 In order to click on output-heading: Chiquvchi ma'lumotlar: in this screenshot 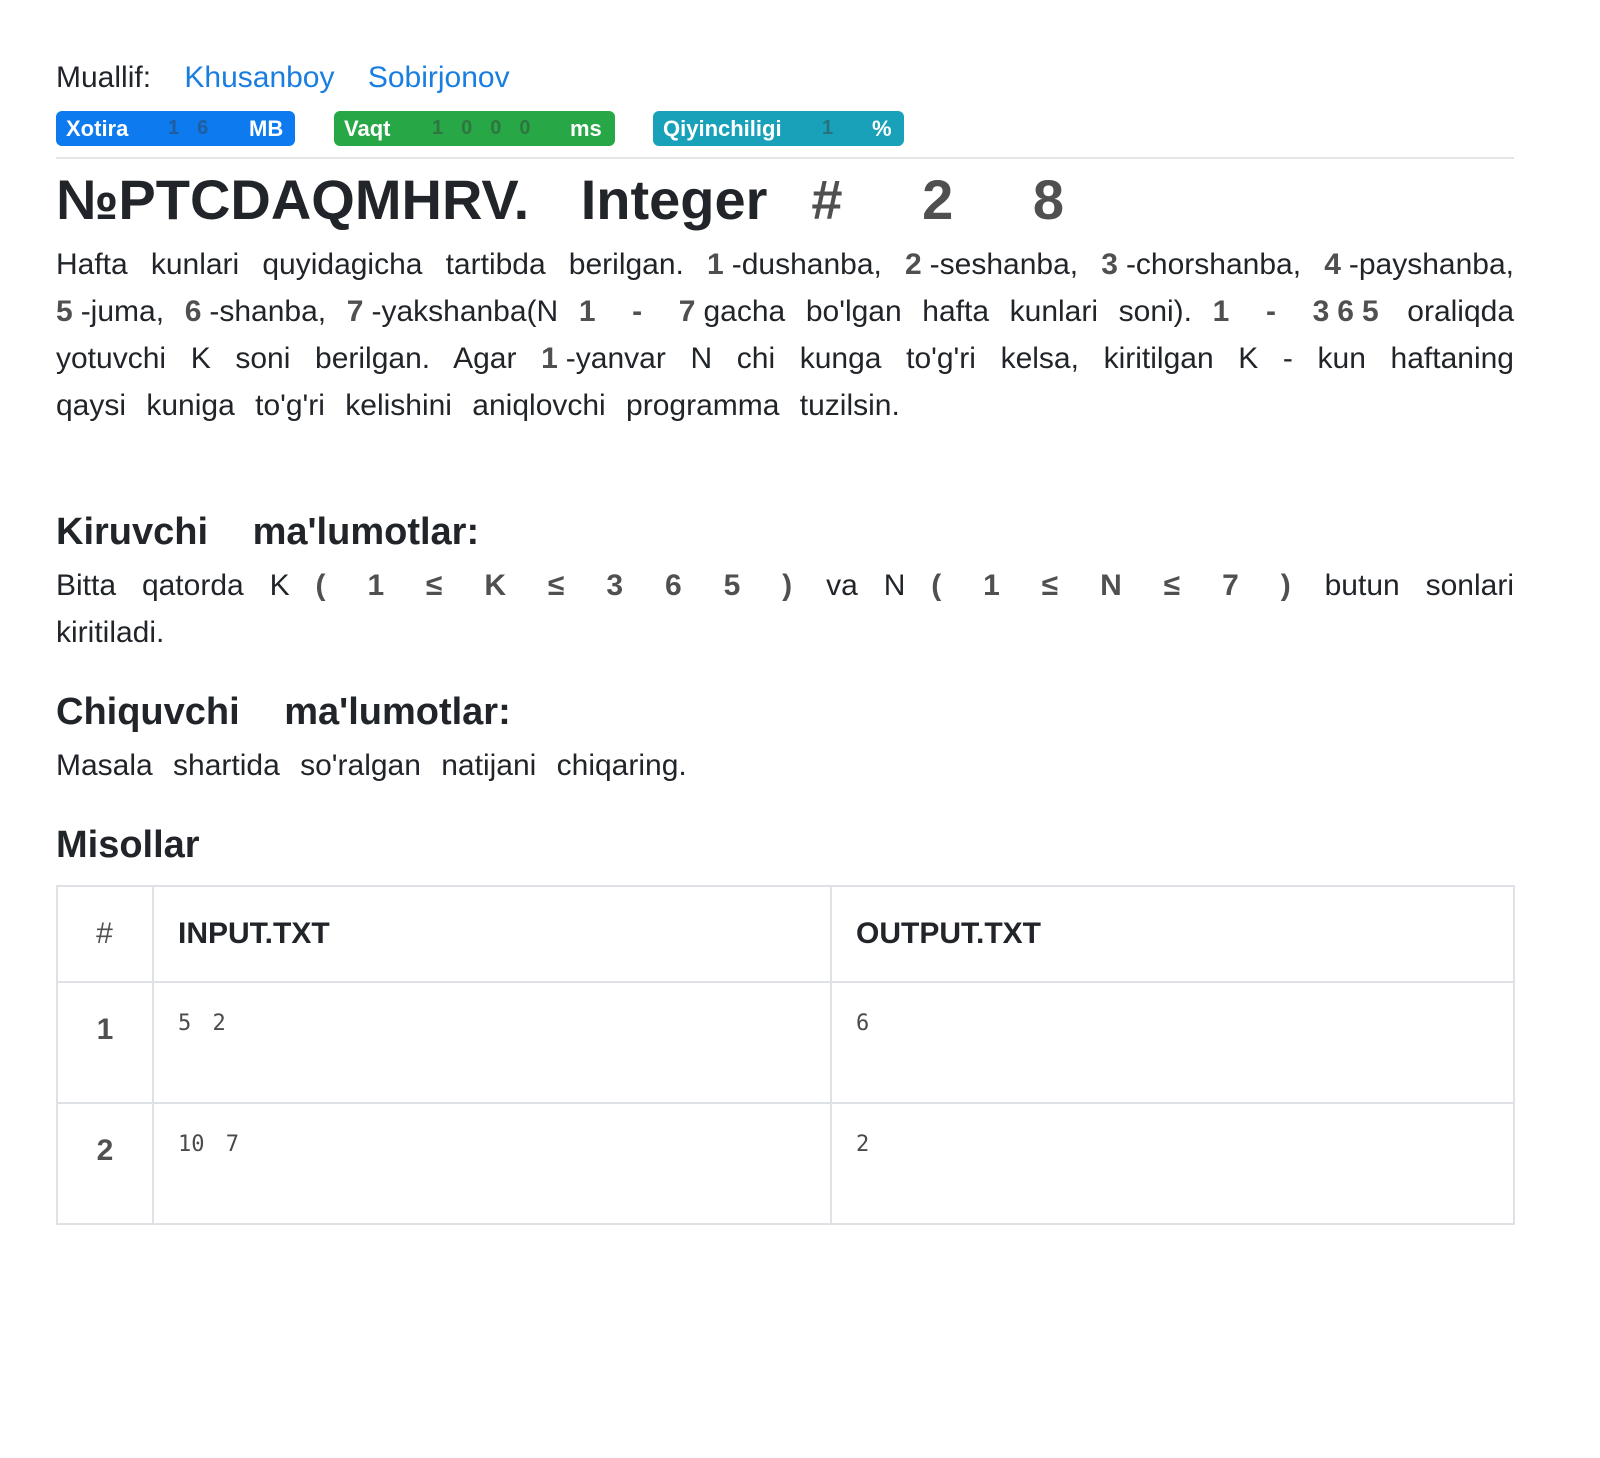, I will do `click(283, 712)`.